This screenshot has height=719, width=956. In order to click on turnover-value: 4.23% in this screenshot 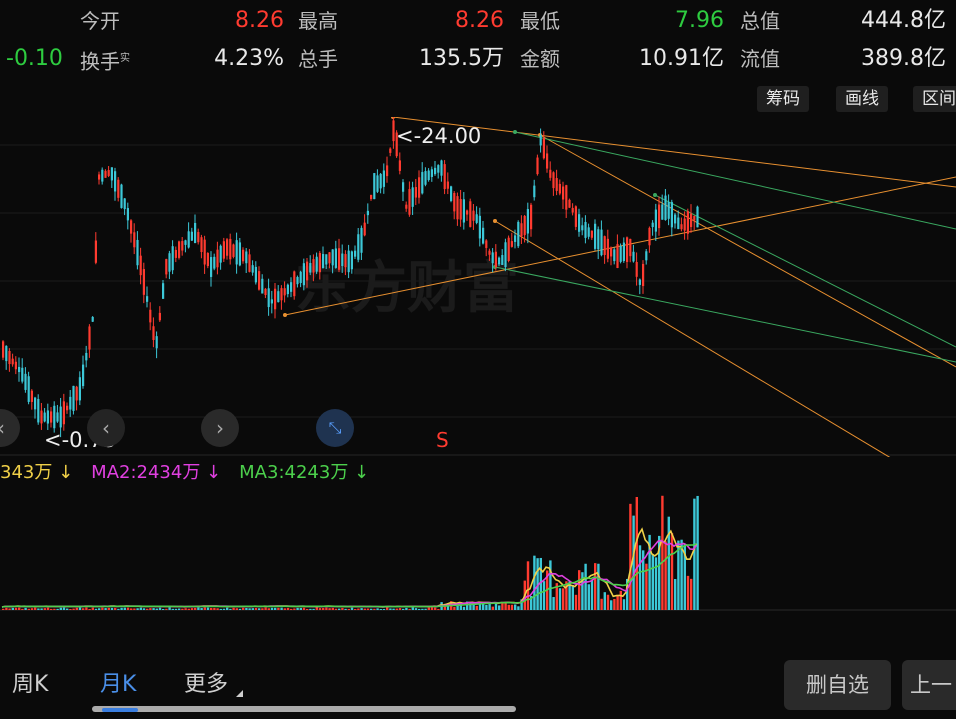, I will do `click(249, 58)`.